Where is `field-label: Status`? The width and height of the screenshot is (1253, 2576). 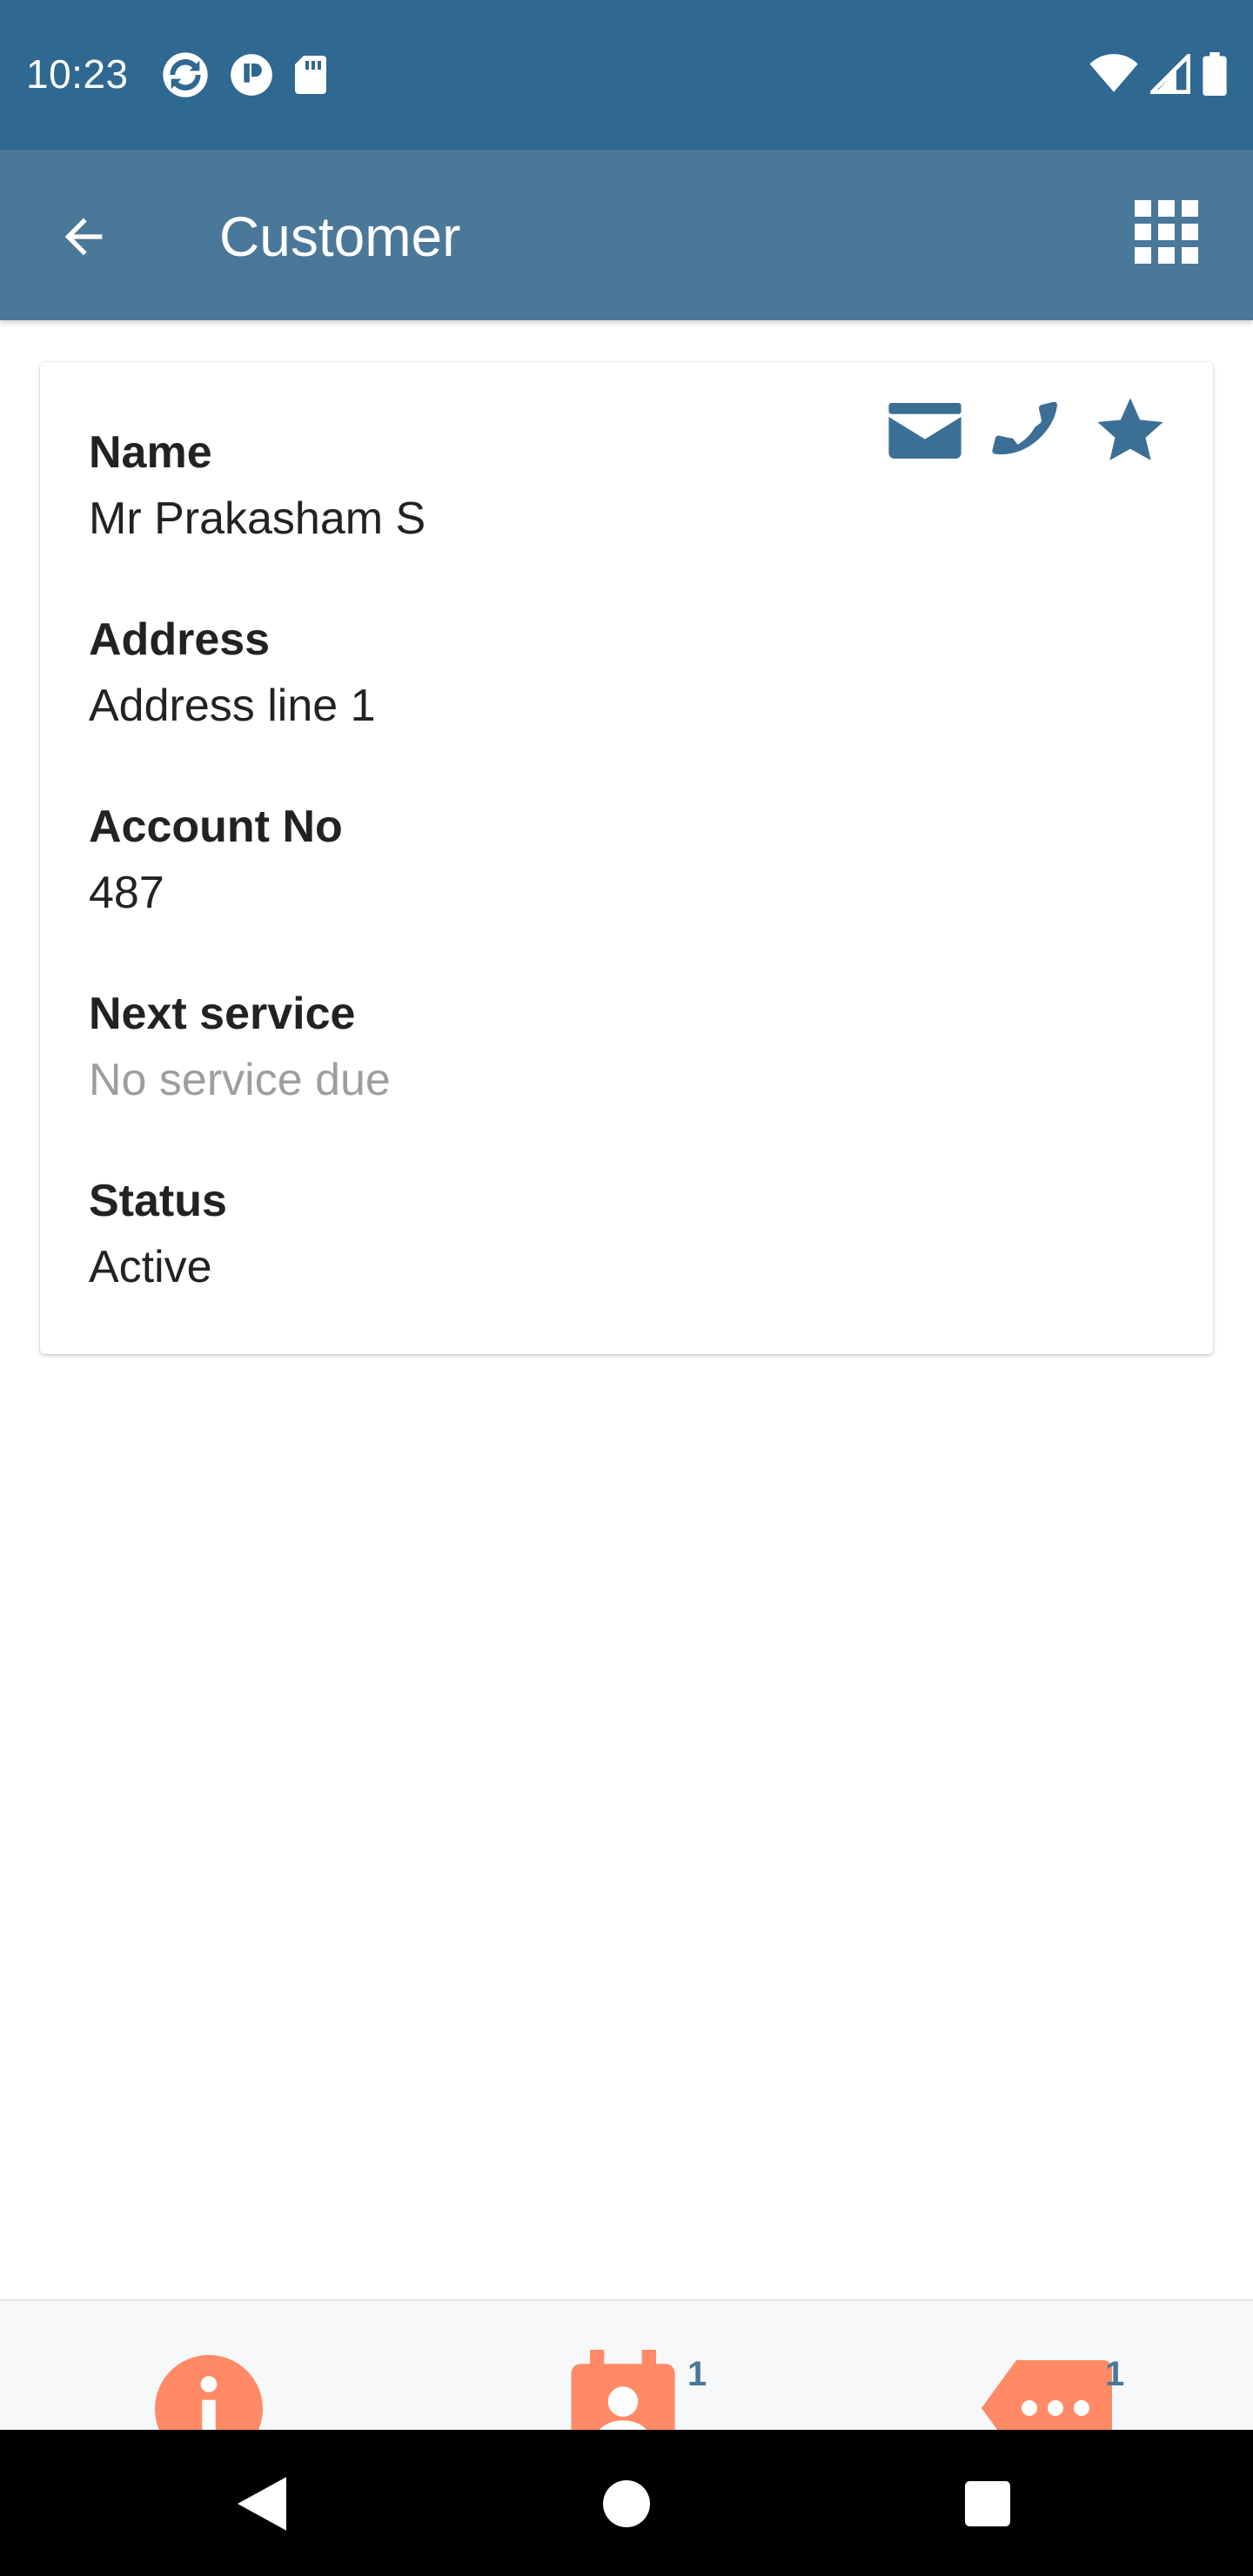
field-label: Status is located at coordinates (158, 1201).